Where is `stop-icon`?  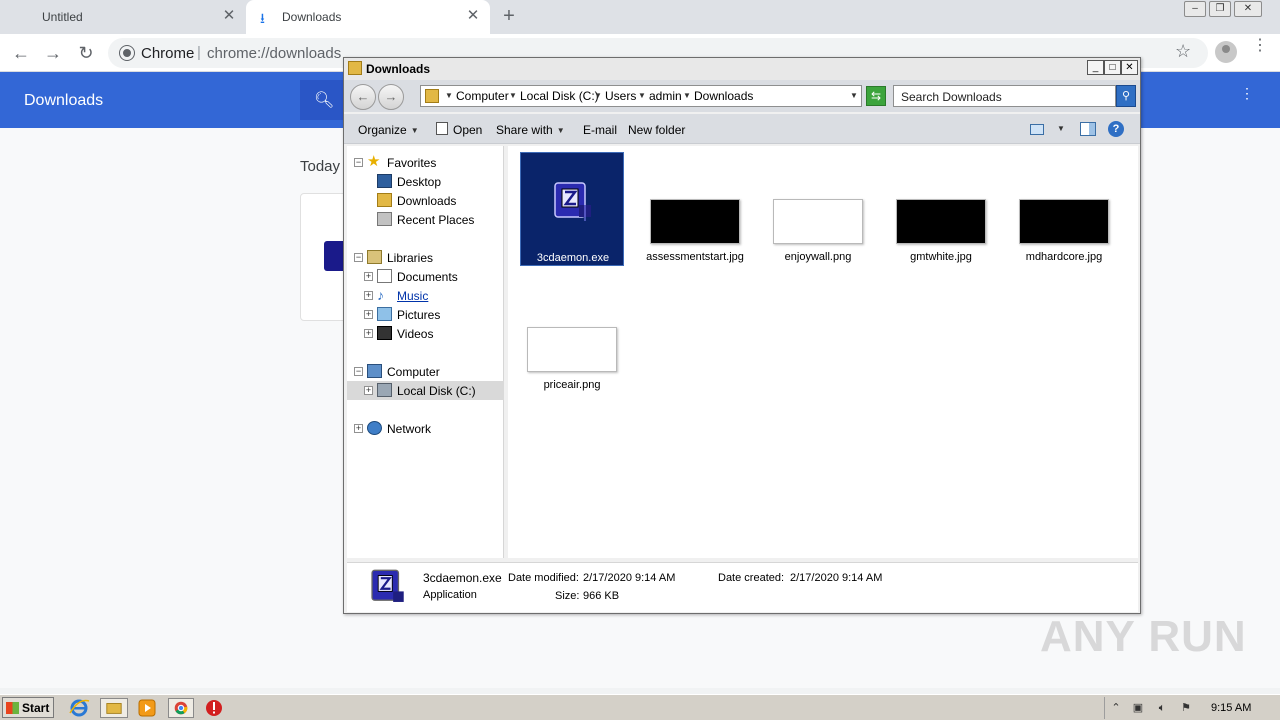
stop-icon is located at coordinates (214, 708).